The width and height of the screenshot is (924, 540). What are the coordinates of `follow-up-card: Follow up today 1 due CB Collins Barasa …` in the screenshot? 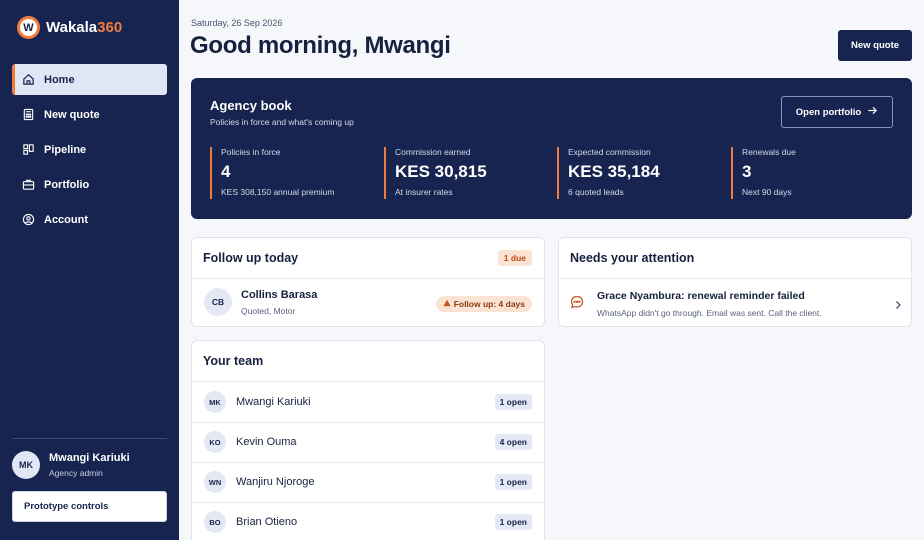 It's located at (368, 282).